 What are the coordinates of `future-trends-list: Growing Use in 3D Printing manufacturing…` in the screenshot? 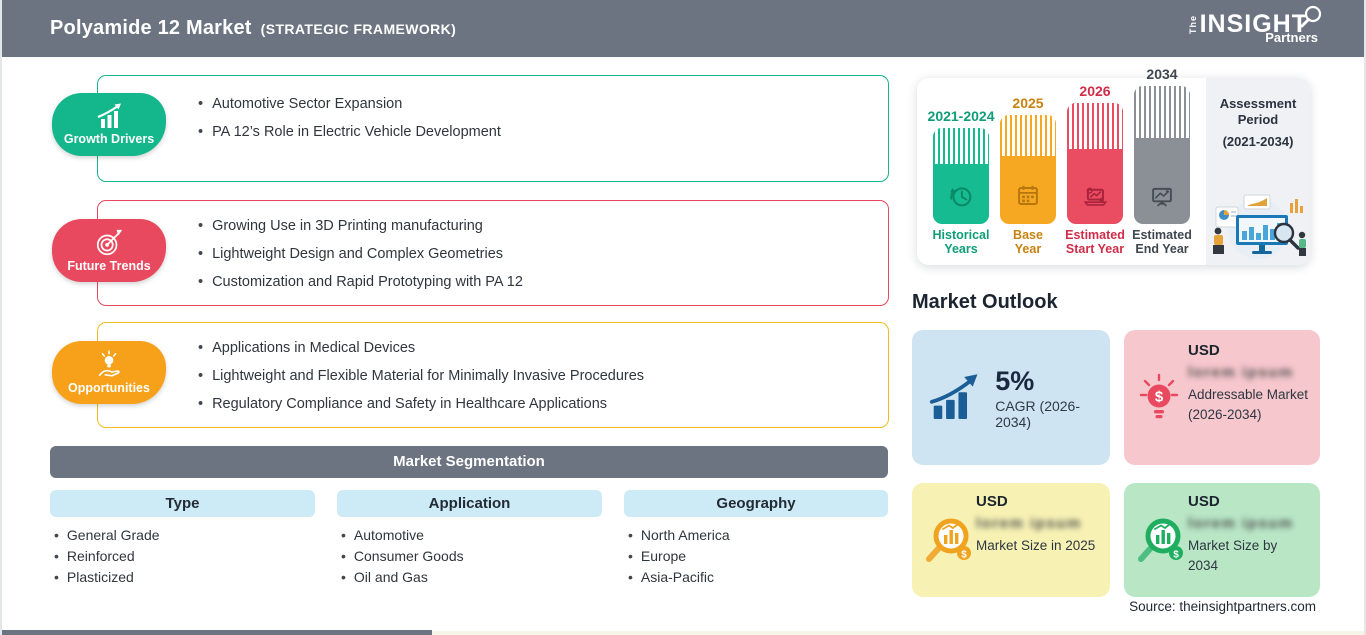 It's located at (493, 248).